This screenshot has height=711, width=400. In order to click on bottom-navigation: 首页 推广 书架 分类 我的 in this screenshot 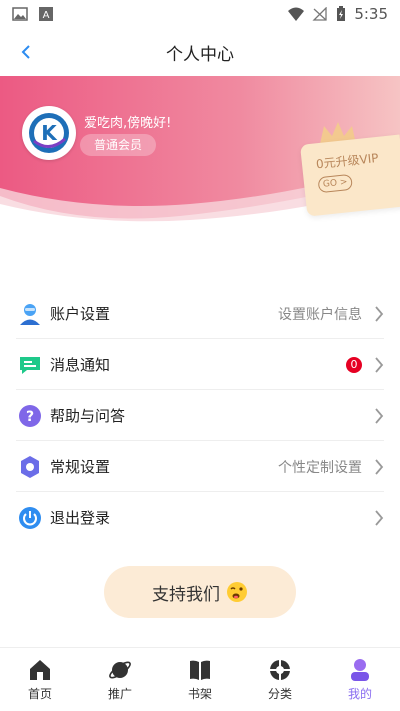, I will do `click(200, 679)`.